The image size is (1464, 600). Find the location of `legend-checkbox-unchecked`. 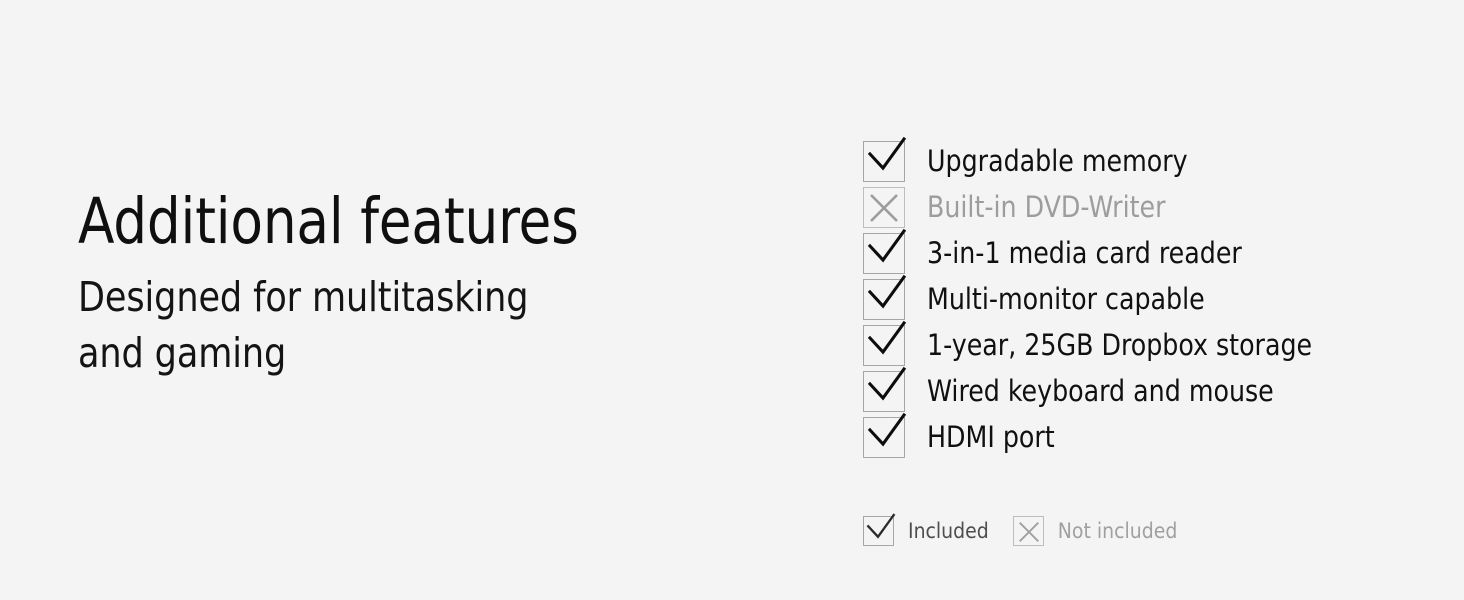

legend-checkbox-unchecked is located at coordinates (1028, 531).